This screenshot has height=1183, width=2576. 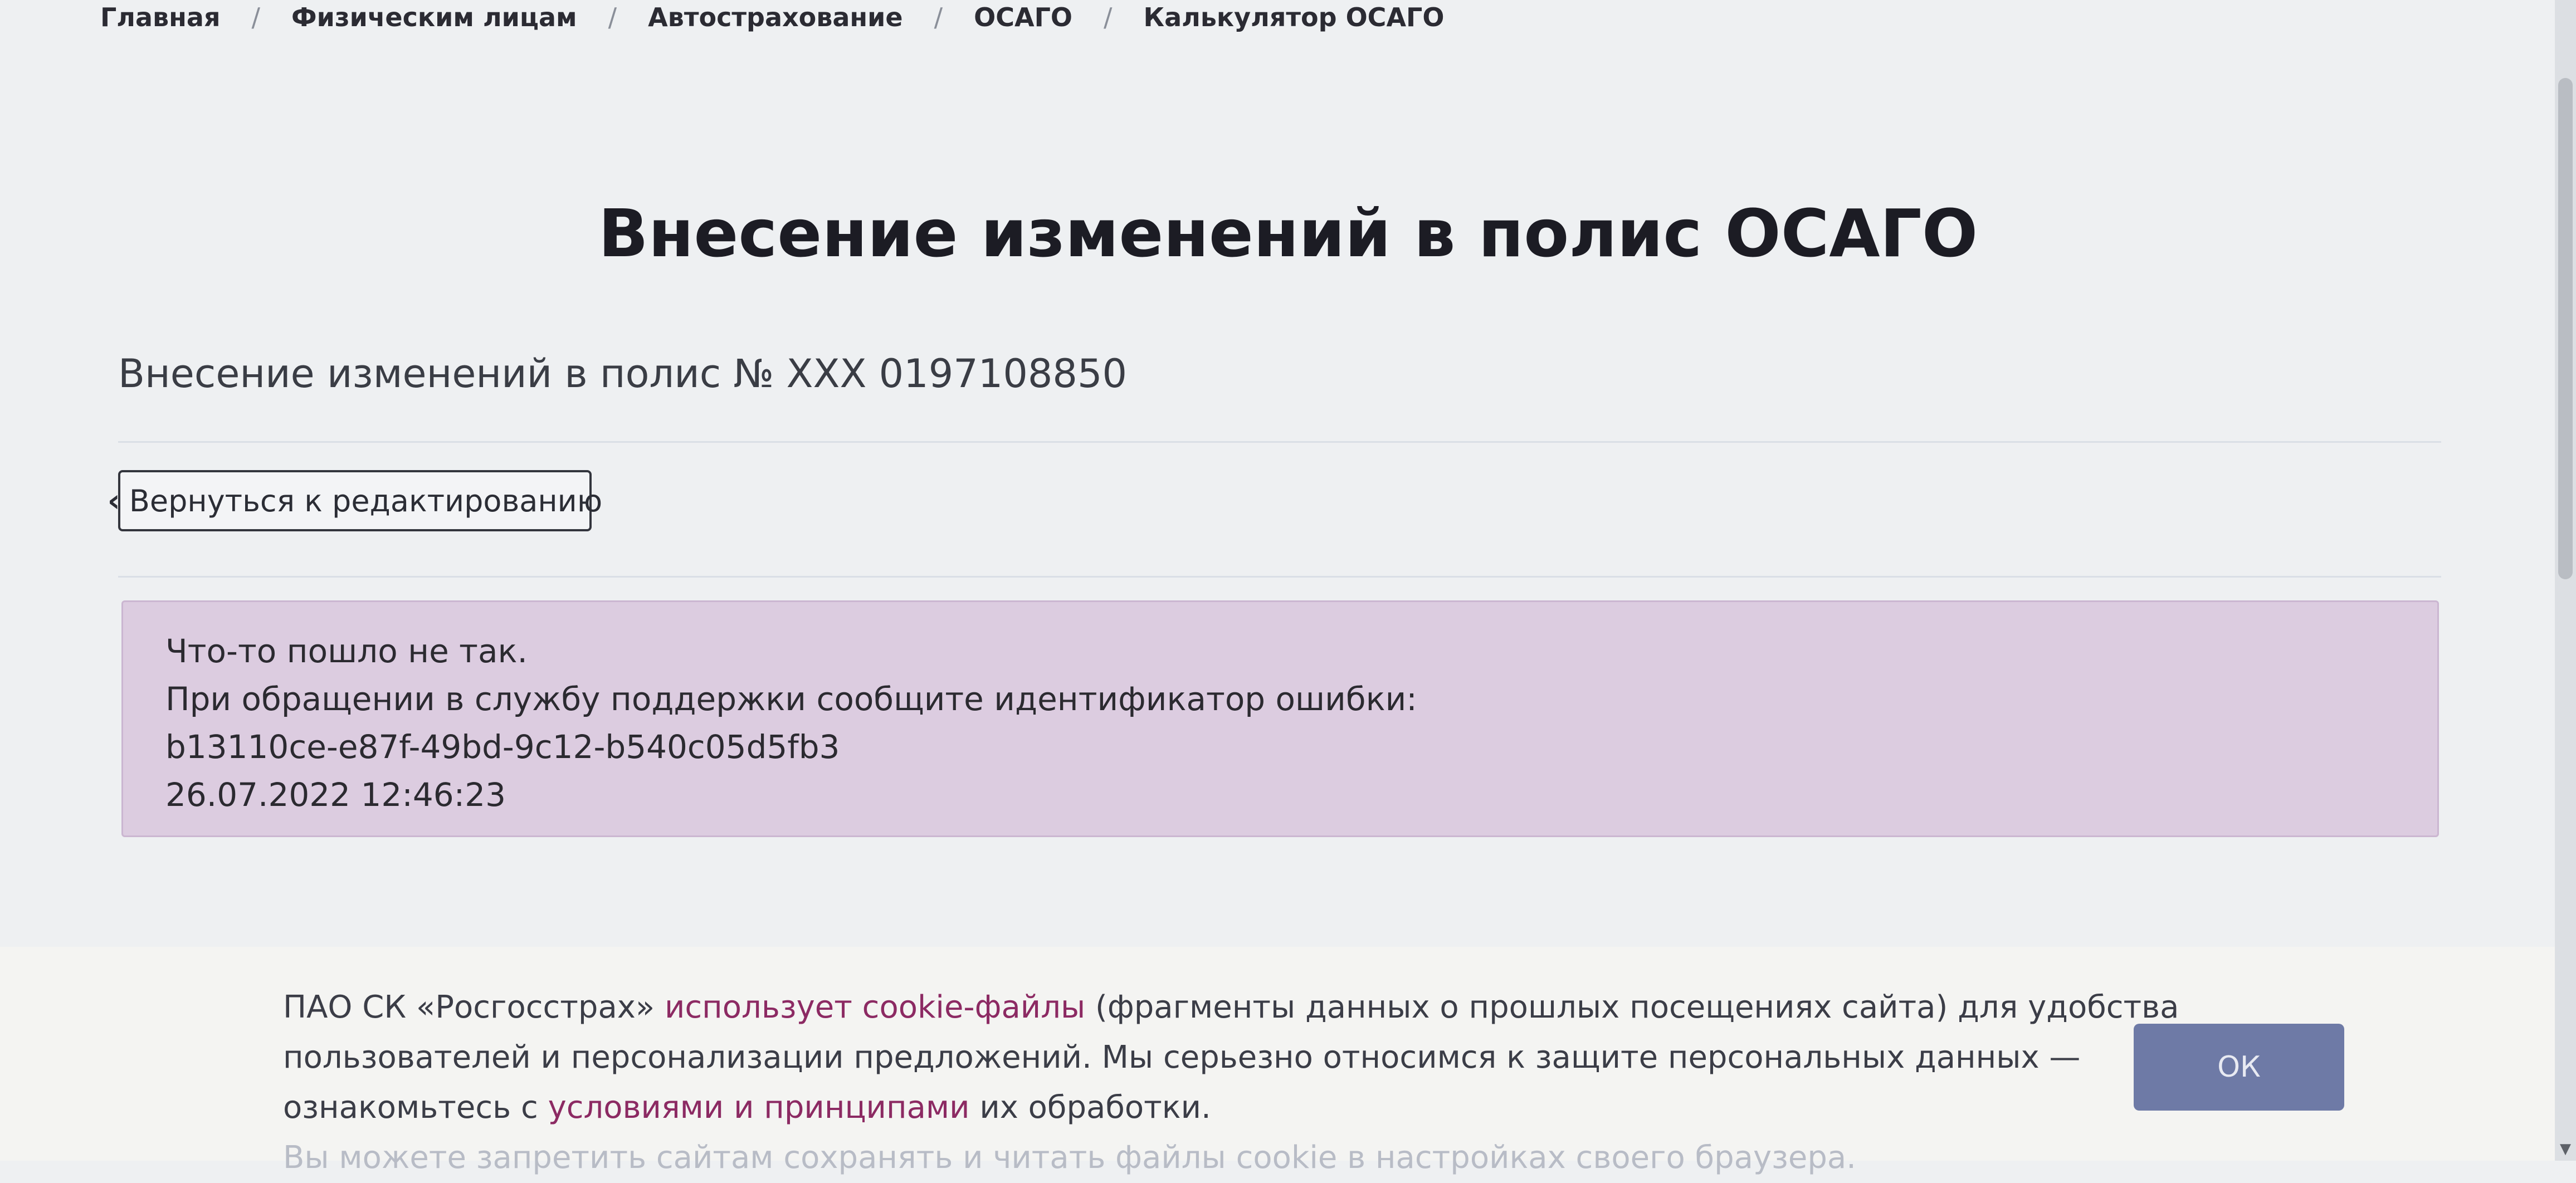 I want to click on scrollbar: ▼, so click(x=2565, y=580).